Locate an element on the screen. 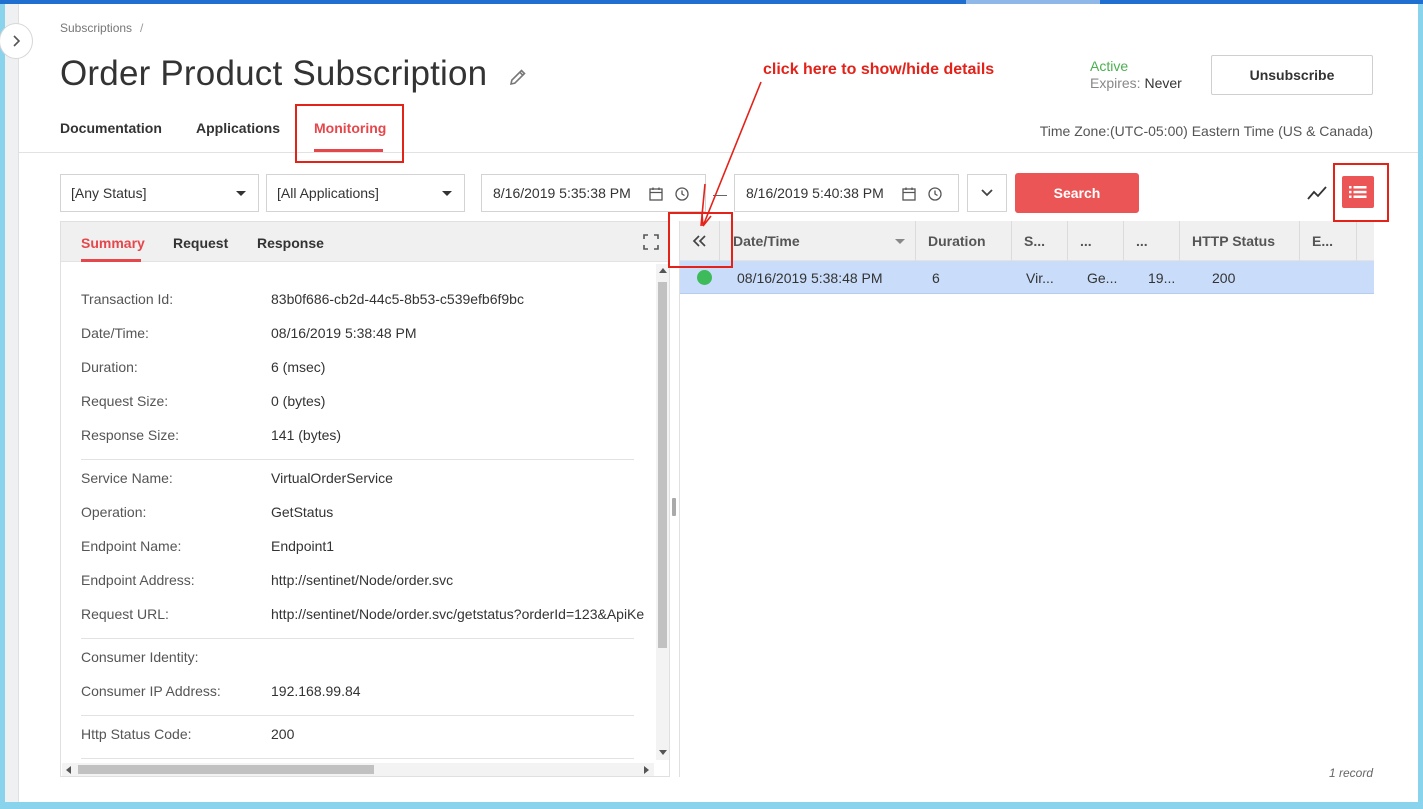 The height and width of the screenshot is (809, 1423). scroll-right-arrow-icon is located at coordinates (646, 770).